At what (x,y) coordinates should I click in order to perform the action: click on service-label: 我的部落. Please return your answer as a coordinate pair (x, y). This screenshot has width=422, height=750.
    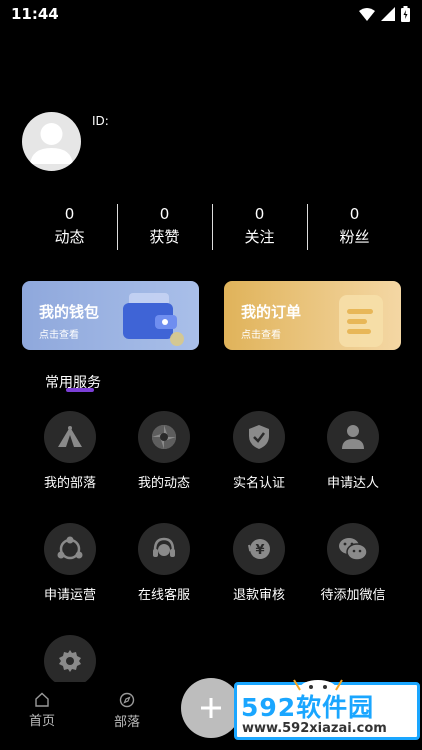
    Looking at the image, I should click on (69, 483).